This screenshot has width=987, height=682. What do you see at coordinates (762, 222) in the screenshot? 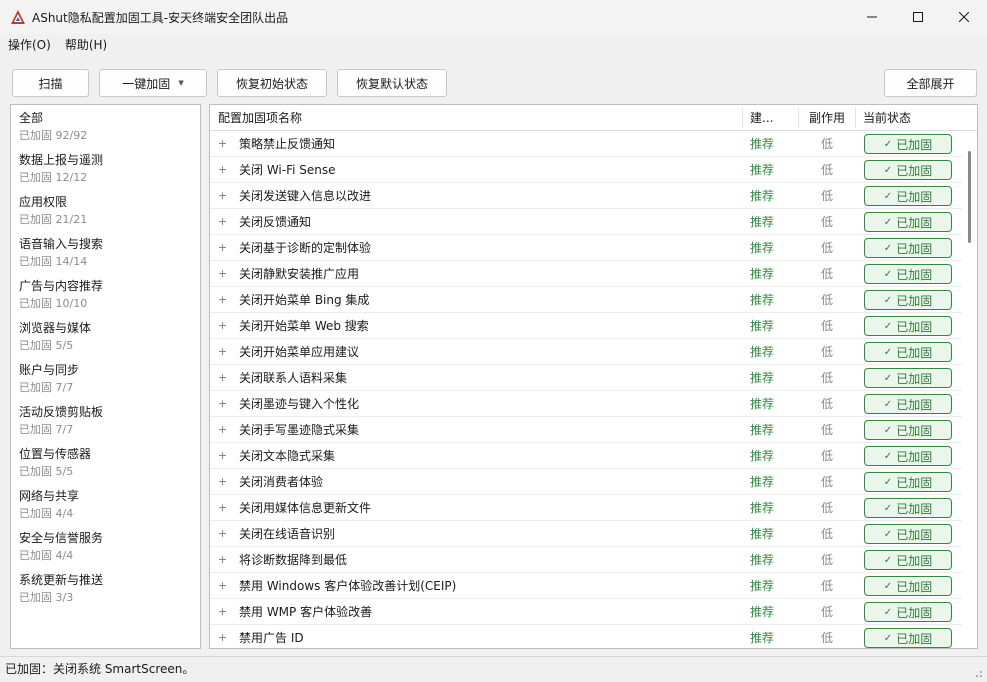
I see `item-suggestion: 推荐` at bounding box center [762, 222].